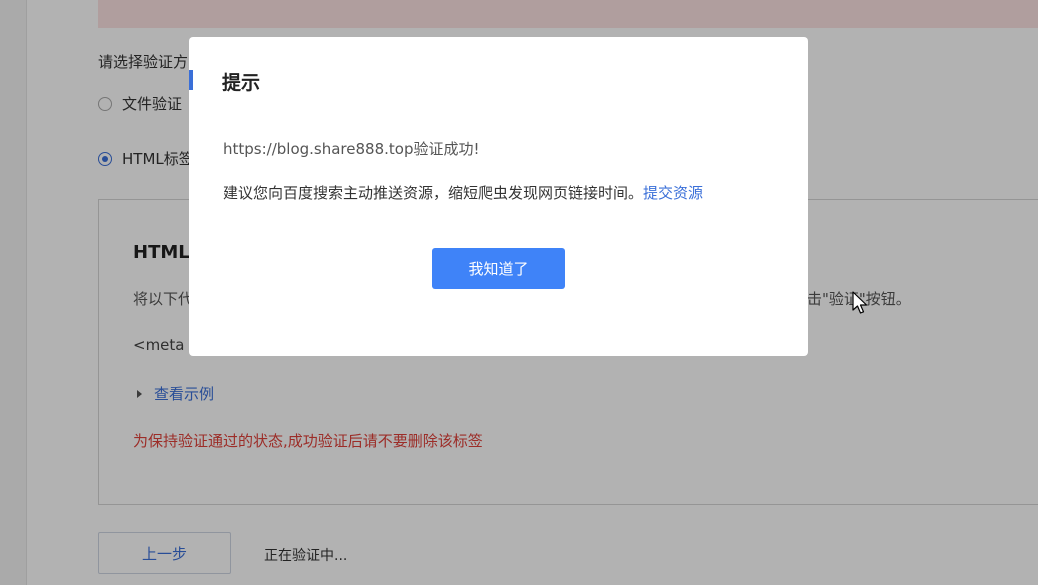 This screenshot has height=585, width=1038. Describe the element at coordinates (860, 302) in the screenshot. I see `mouse-pointer-icon` at that location.